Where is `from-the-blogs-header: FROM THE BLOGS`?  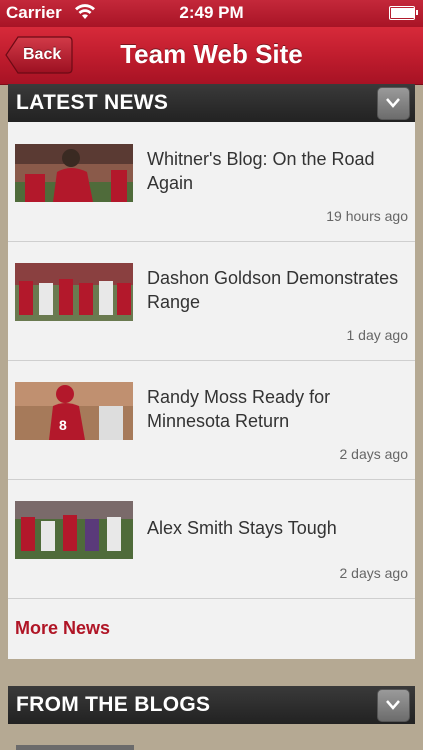
from-the-blogs-header: FROM THE BLOGS is located at coordinates (211, 705).